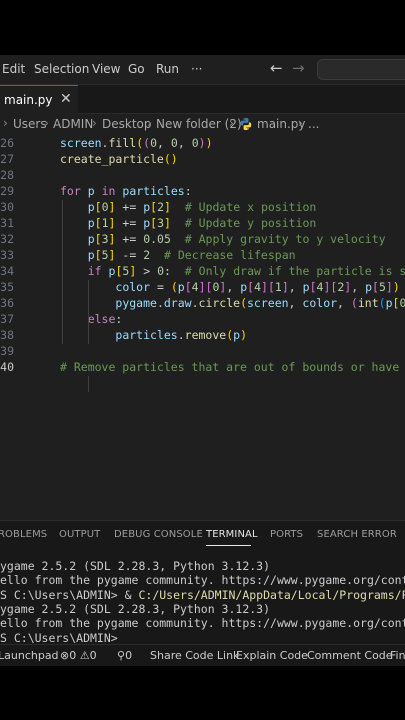  Describe the element at coordinates (202, 99) in the screenshot. I see `editor-tab-bar: main.py ✕` at that location.